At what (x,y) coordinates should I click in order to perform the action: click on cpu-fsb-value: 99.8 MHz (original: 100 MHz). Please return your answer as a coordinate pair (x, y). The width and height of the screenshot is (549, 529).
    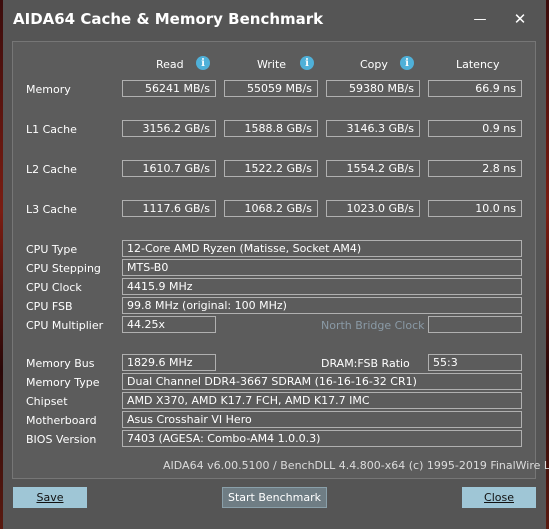
    Looking at the image, I should click on (322, 305).